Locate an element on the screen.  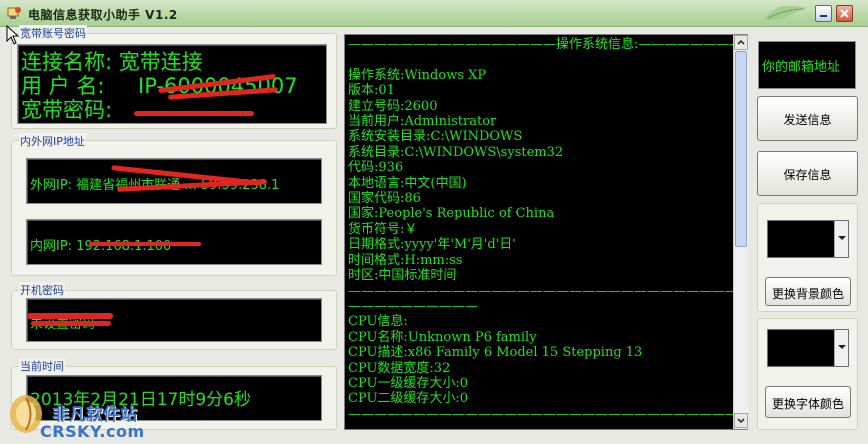
background-color-dropdown-arrow is located at coordinates (841, 239).